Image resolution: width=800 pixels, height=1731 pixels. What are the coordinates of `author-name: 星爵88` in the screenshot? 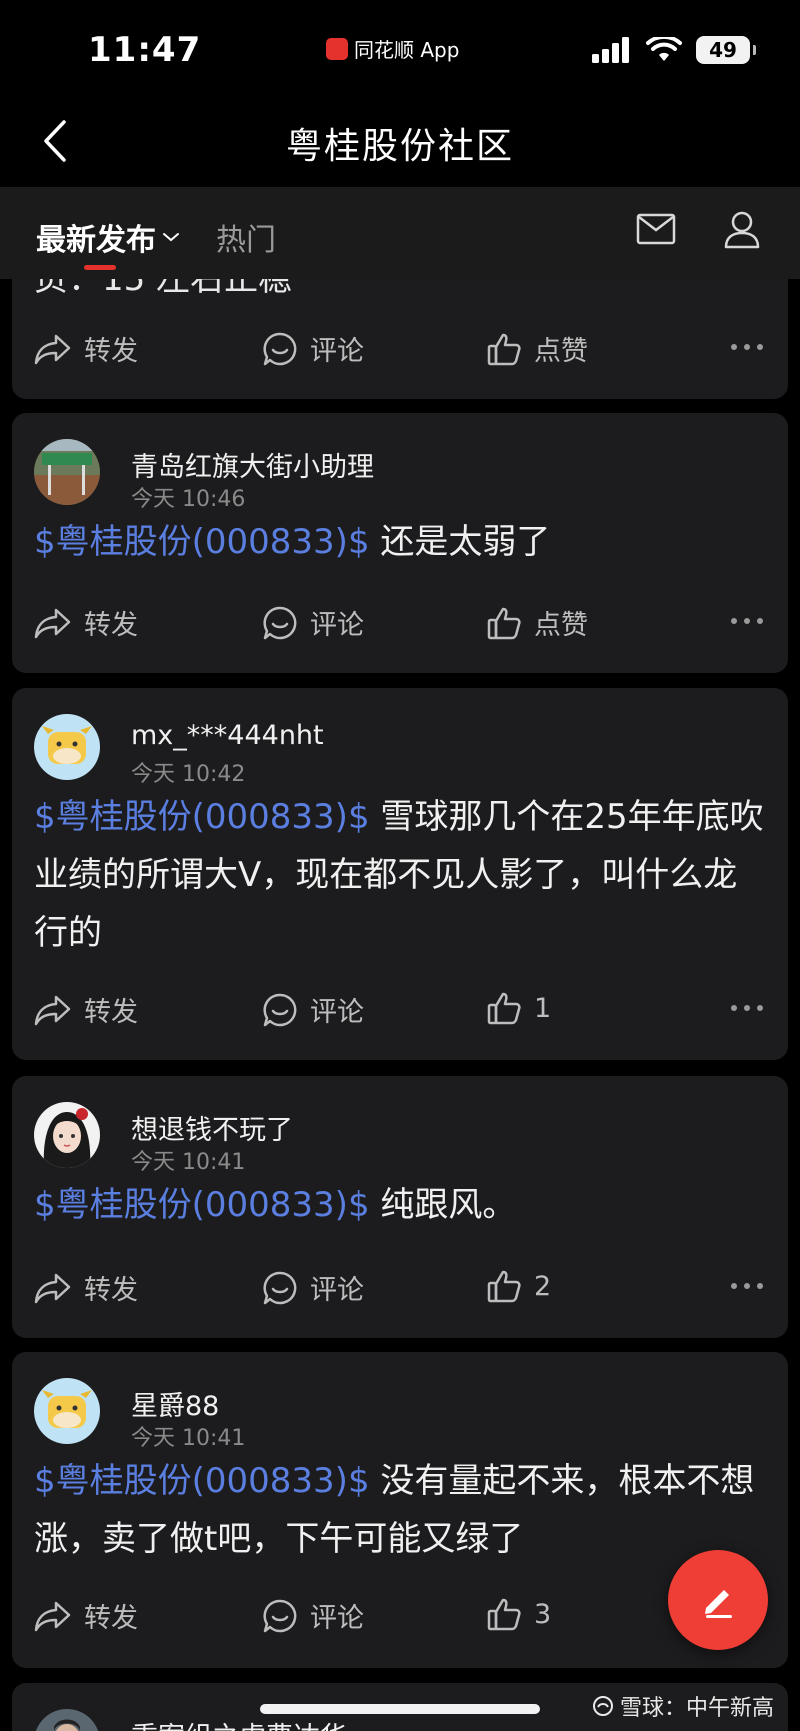 It's located at (175, 1403).